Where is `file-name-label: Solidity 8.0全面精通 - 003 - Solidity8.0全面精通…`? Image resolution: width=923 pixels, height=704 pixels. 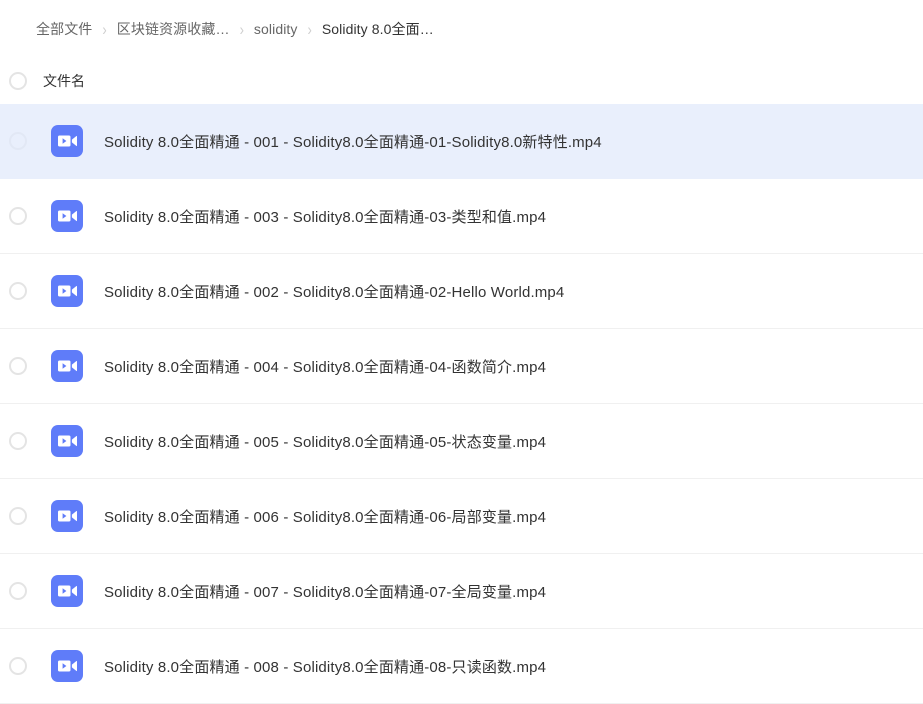
file-name-label: Solidity 8.0全面精通 - 003 - Solidity8.0全面精通… is located at coordinates (325, 216).